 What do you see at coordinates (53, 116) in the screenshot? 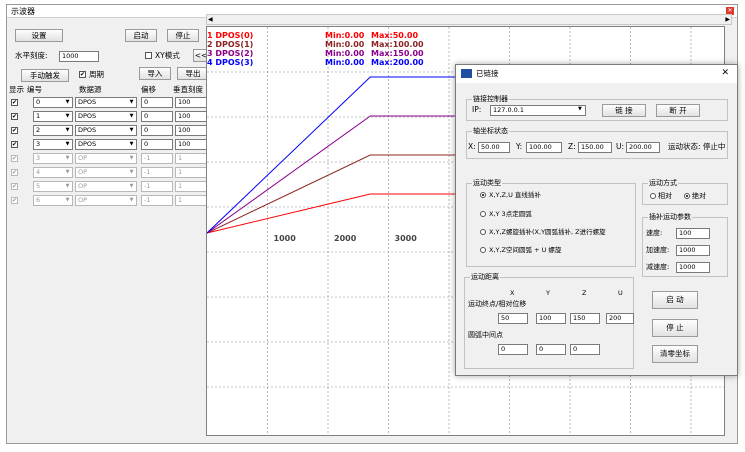
I see `channel-num-select: 1 ▼` at bounding box center [53, 116].